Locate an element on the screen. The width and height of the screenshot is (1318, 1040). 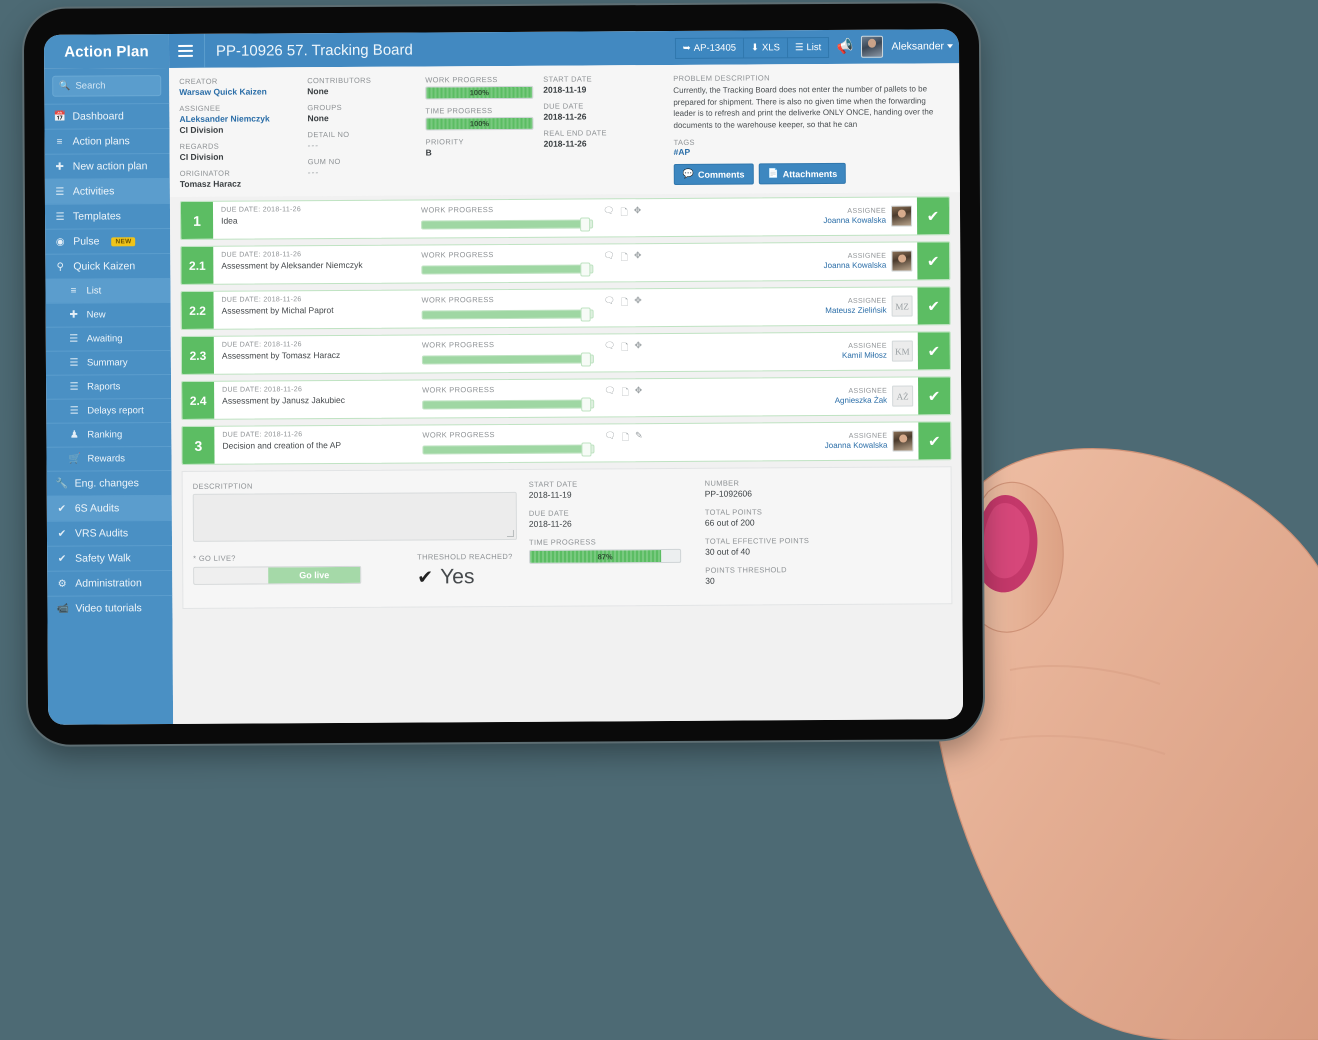
user-menu: Aleksander is located at coordinates (922, 46).